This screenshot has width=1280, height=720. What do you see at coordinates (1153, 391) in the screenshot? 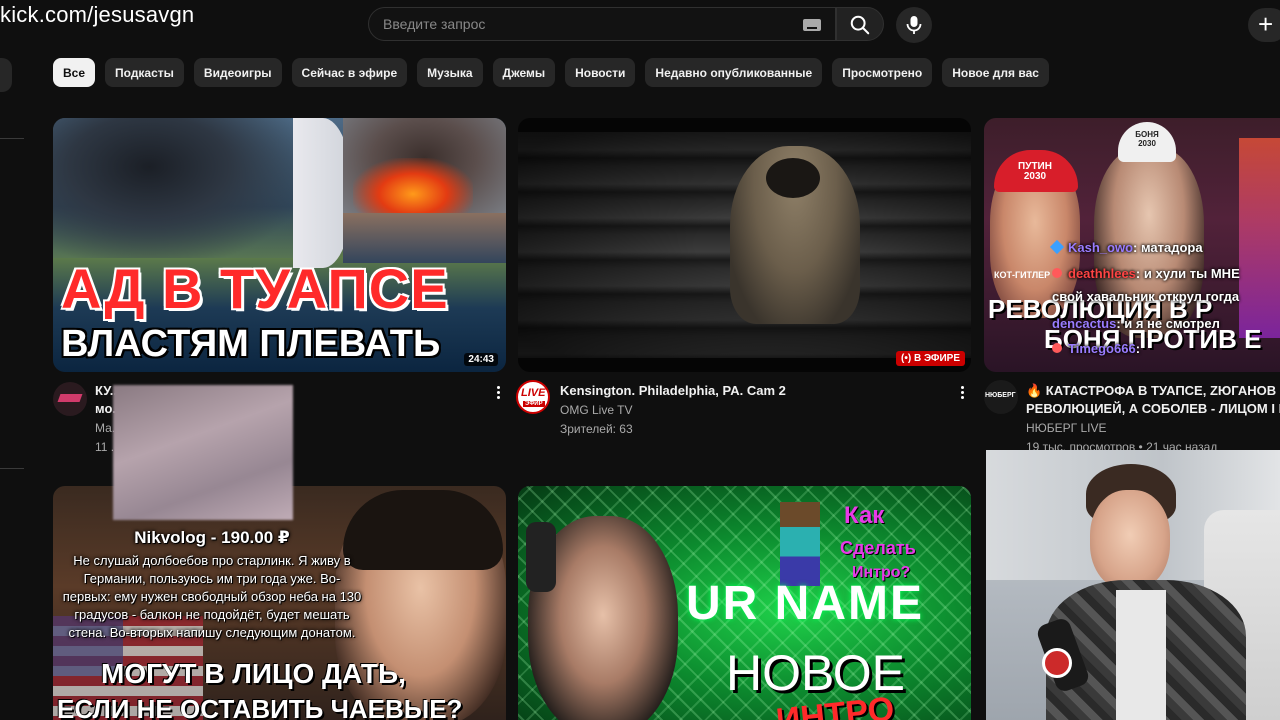
I see `video-title: 🔥 КАТАСТРОФА В ТУАПСЕ, ZЮГАНОВ П` at bounding box center [1153, 391].